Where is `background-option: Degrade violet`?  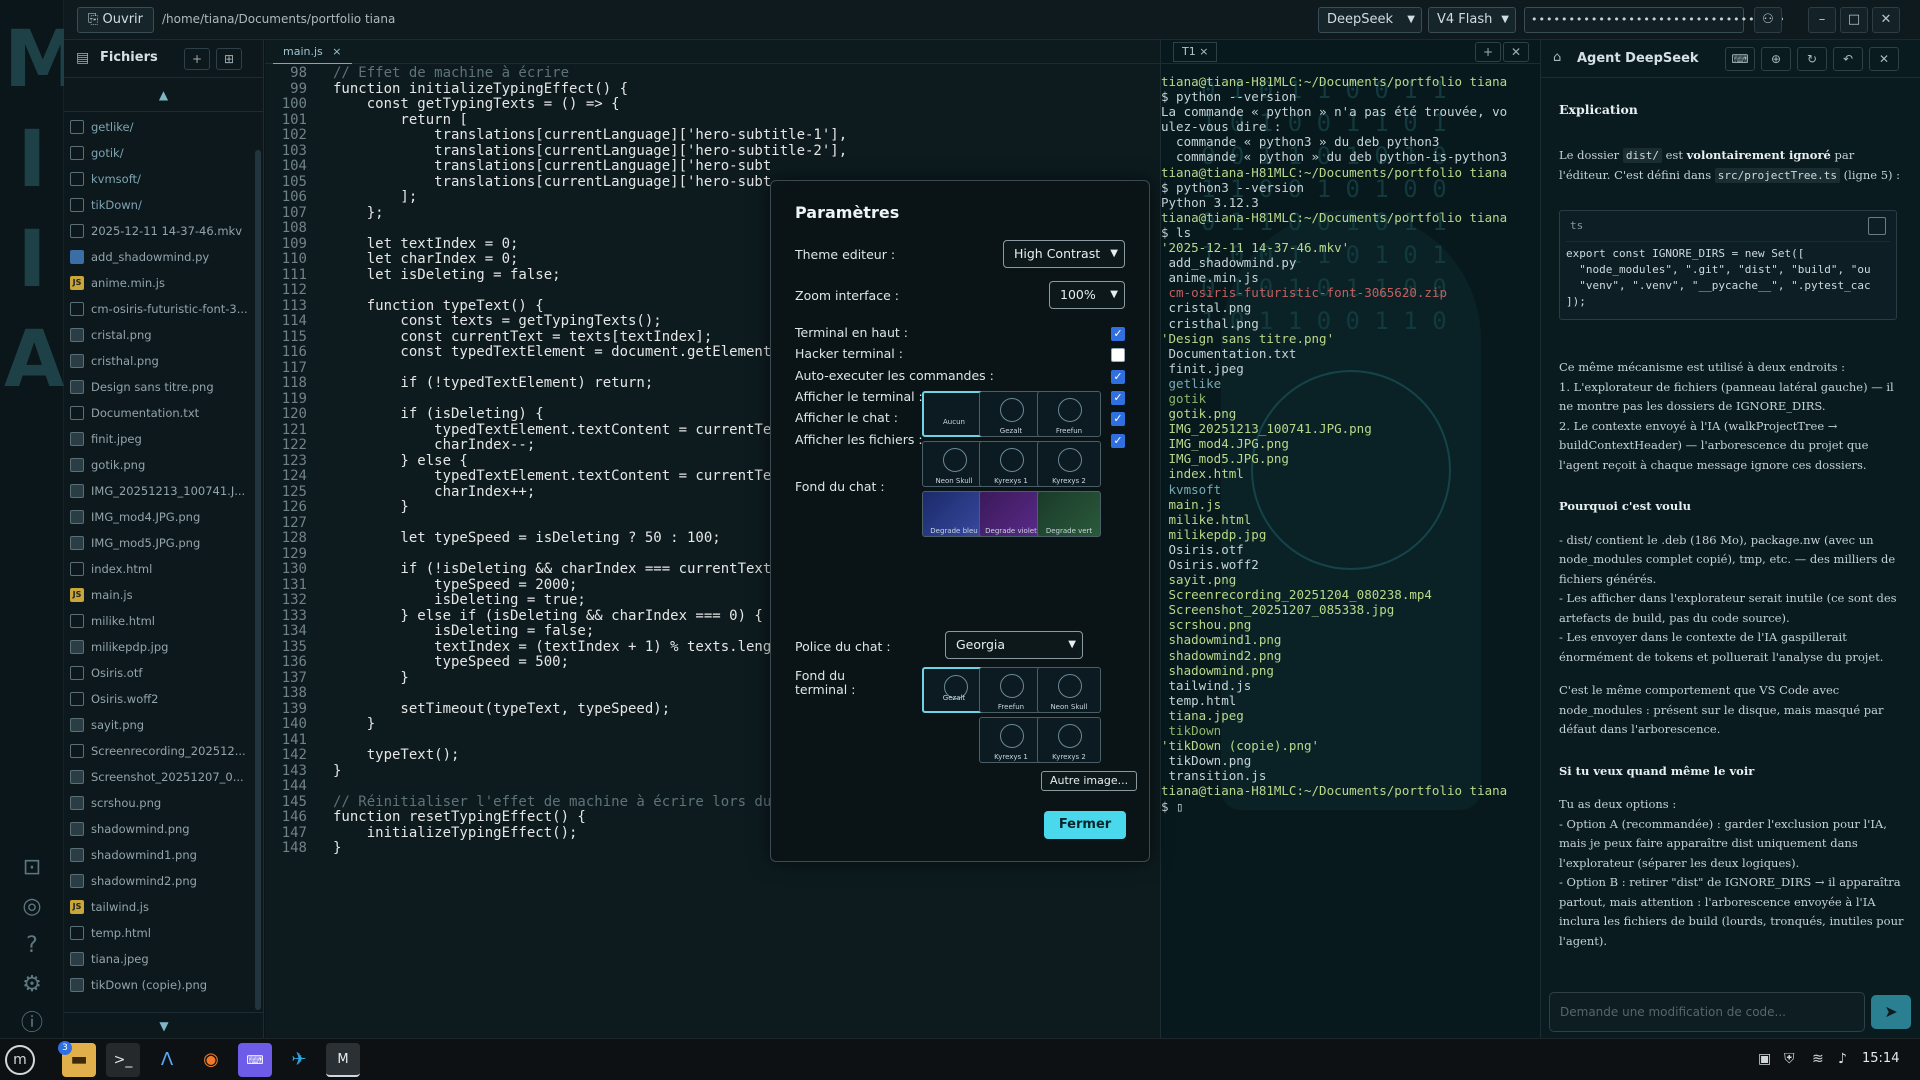
background-option: Degrade violet is located at coordinates (1011, 514).